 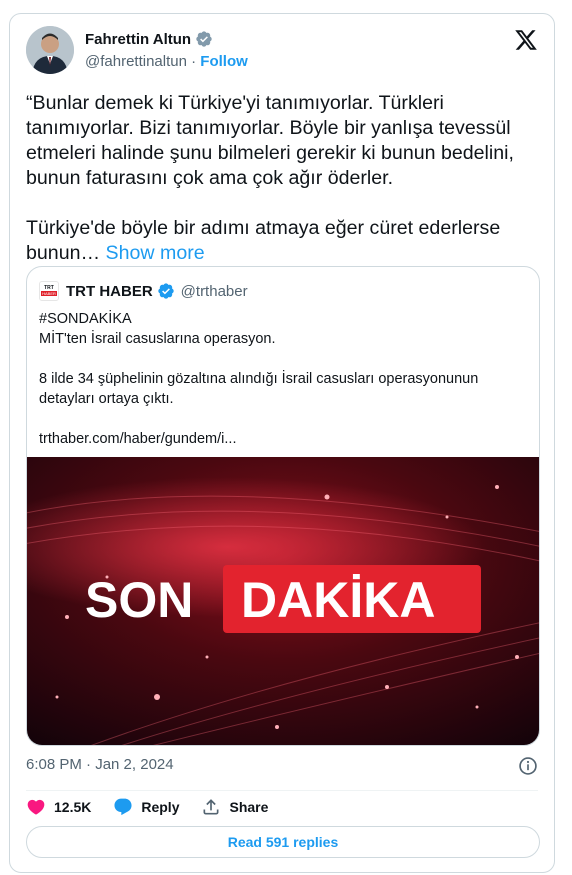 What do you see at coordinates (249, 807) in the screenshot?
I see `share-label: Share` at bounding box center [249, 807].